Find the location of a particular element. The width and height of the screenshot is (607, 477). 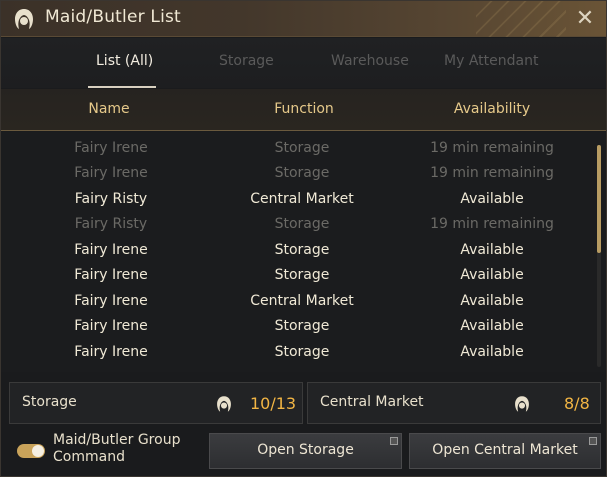

central-market-counter: Central Market 8/8 is located at coordinates (454, 403).